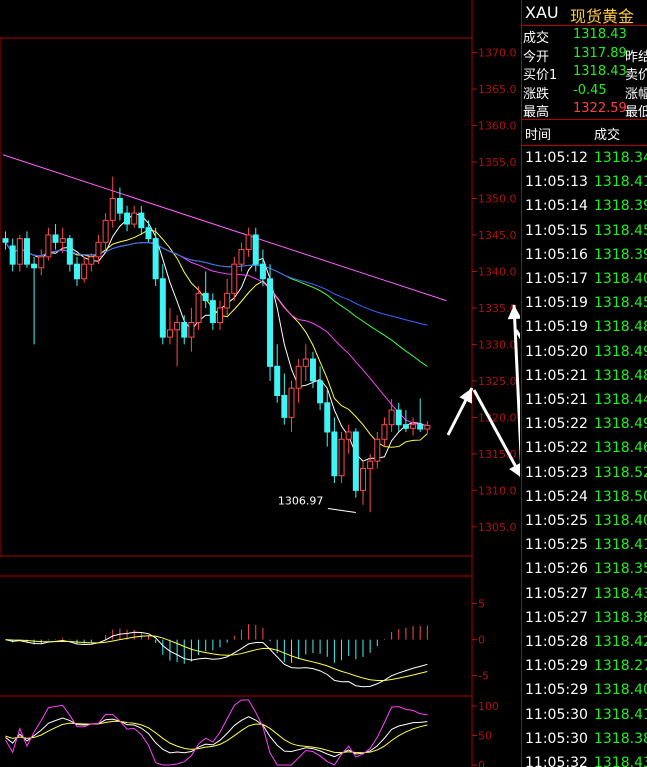 The height and width of the screenshot is (767, 647). I want to click on tick-time: 11:05:22, so click(556, 424).